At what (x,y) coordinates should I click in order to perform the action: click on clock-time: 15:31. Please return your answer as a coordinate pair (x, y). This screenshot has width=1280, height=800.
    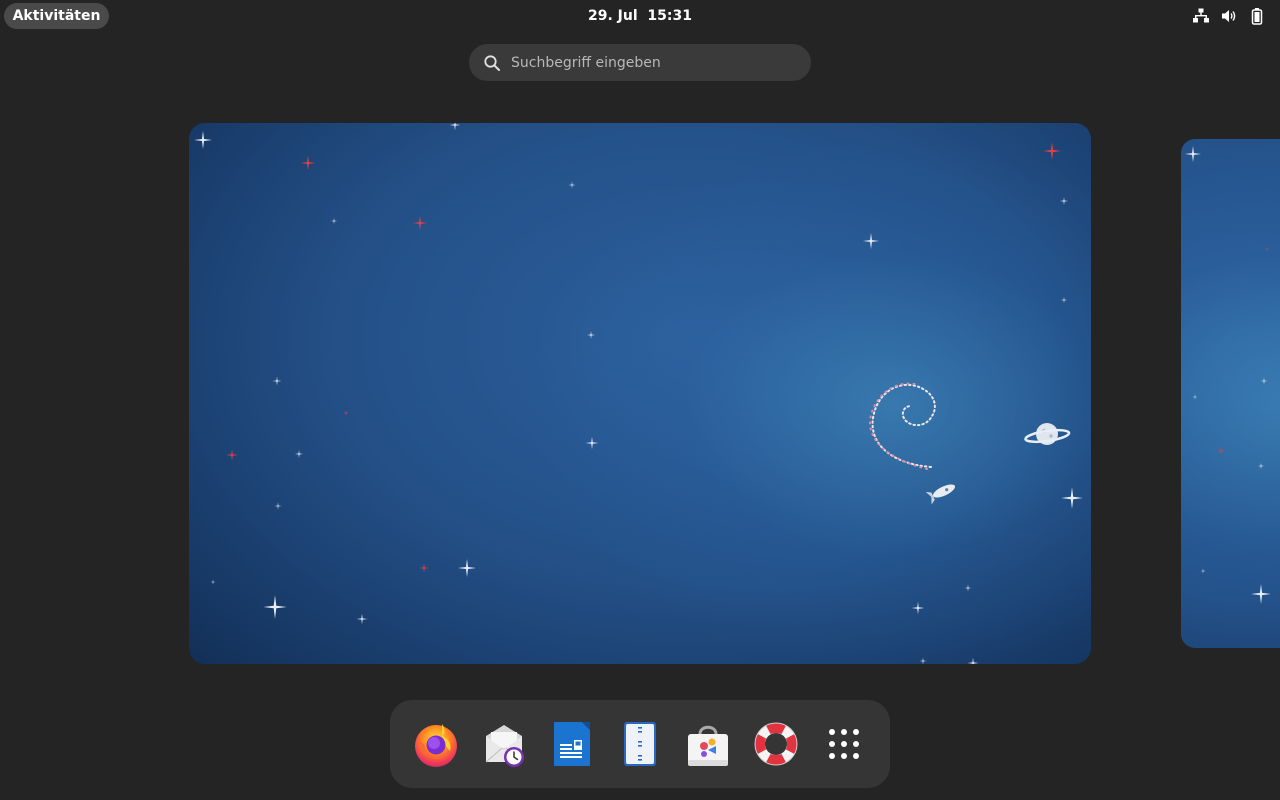
    Looking at the image, I should click on (669, 16).